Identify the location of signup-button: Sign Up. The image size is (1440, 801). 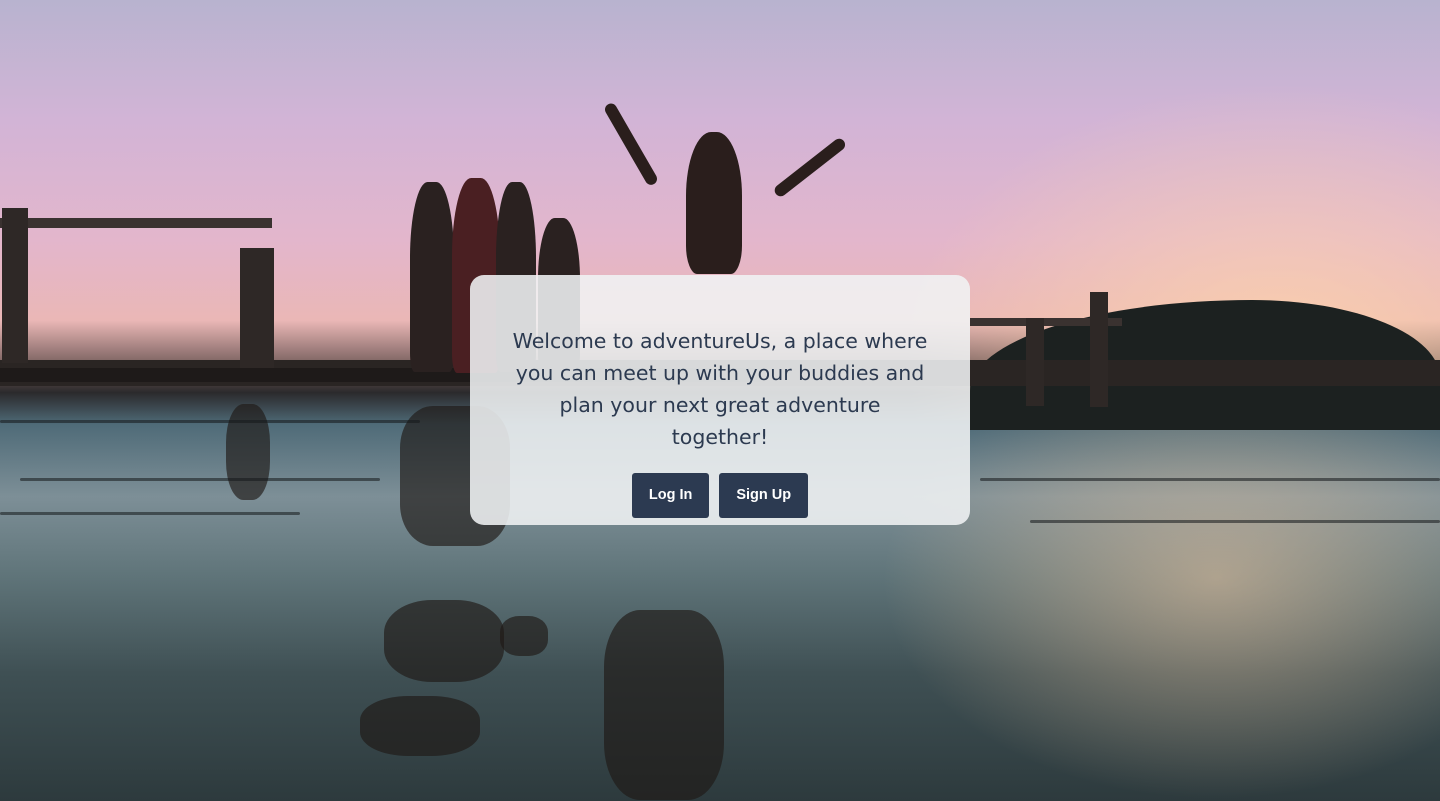
(764, 495).